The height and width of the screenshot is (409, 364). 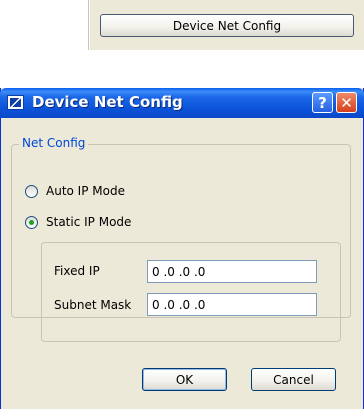 What do you see at coordinates (346, 102) in the screenshot?
I see `close-icon: ✕` at bounding box center [346, 102].